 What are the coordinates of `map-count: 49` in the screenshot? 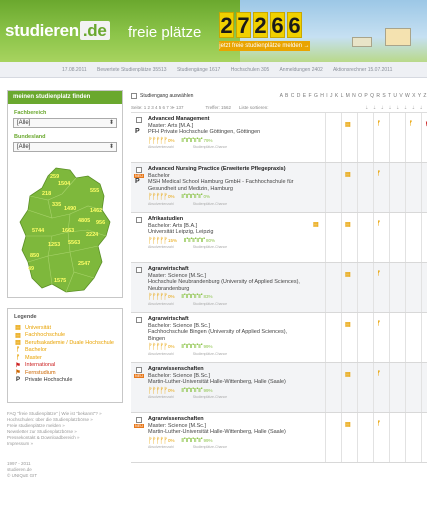 It's located at (31, 269).